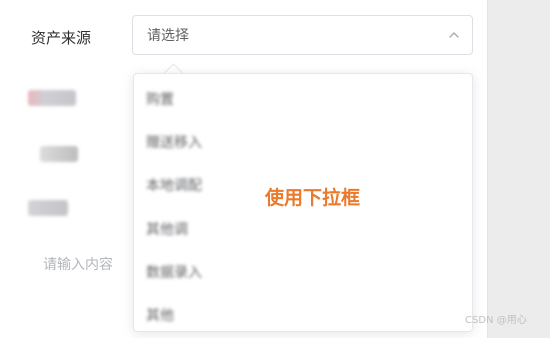 Image resolution: width=550 pixels, height=338 pixels. I want to click on option-label: 本地调配, so click(174, 186).